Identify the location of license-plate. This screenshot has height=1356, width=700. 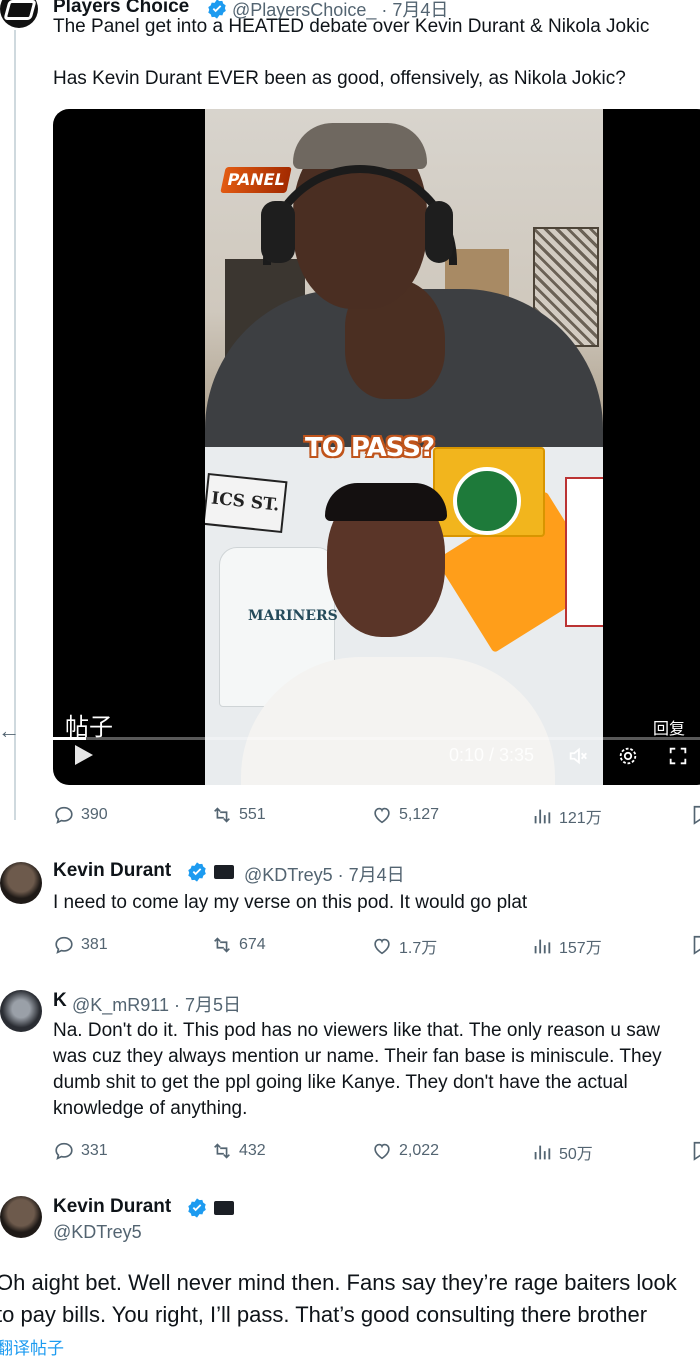
(584, 552).